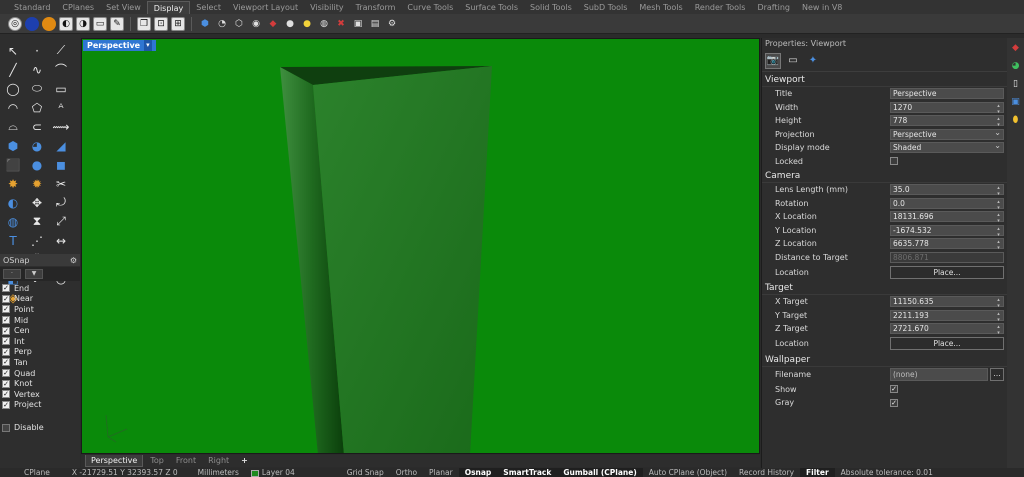 The width and height of the screenshot is (1024, 477). Describe the element at coordinates (947, 204) in the screenshot. I see `rotation-field: 0.0` at that location.